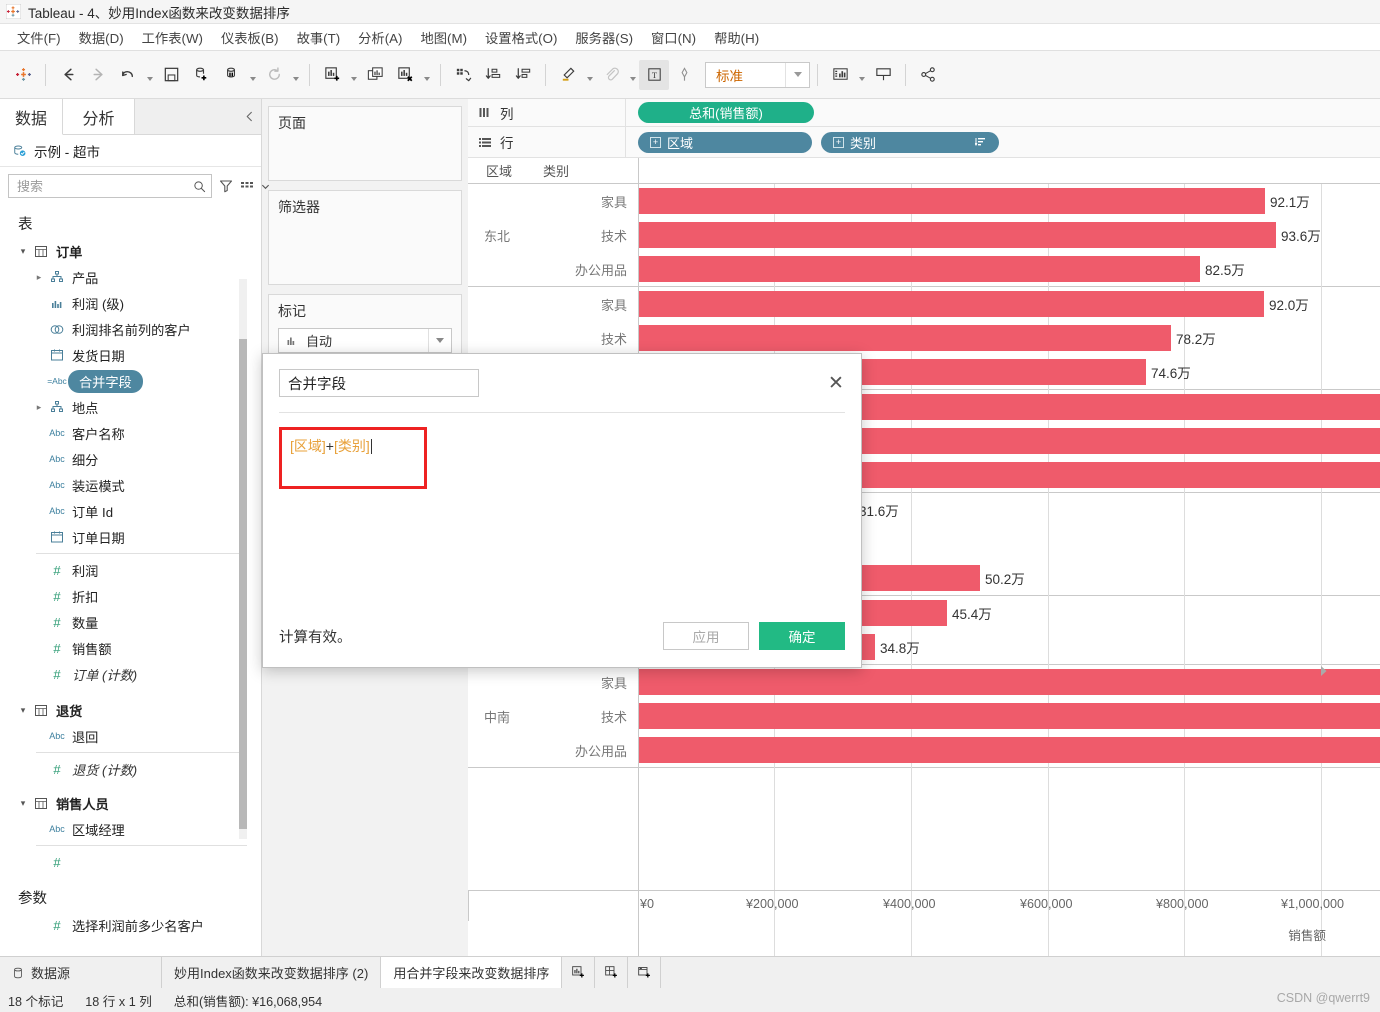 Image resolution: width=1380 pixels, height=1012 pixels. I want to click on bar-row: 家具 92.1万, so click(953, 201).